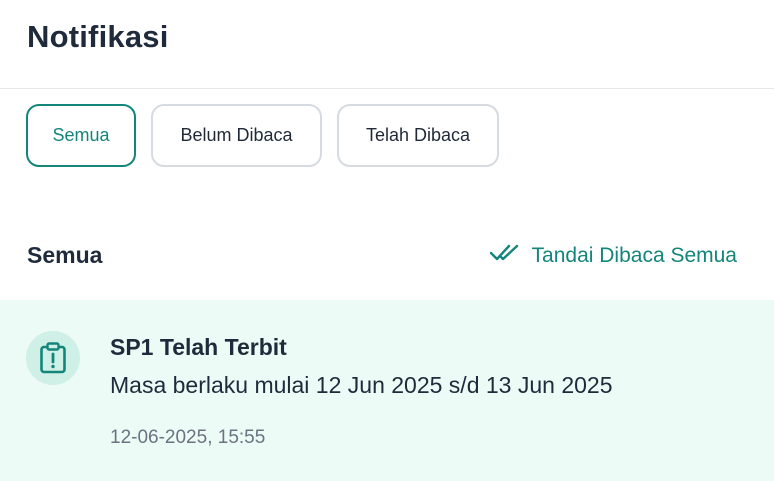  What do you see at coordinates (53, 358) in the screenshot?
I see `clipboard-alert-icon` at bounding box center [53, 358].